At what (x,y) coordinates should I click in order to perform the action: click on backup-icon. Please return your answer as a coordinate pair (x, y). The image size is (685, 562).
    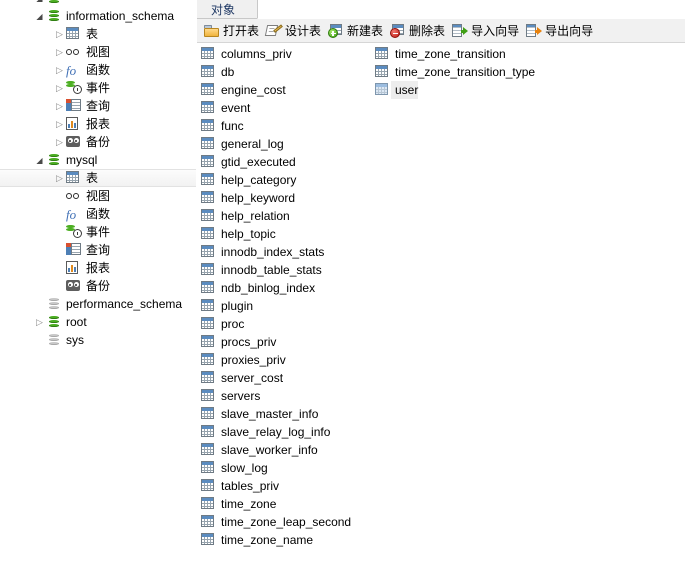
    Looking at the image, I should click on (74, 286).